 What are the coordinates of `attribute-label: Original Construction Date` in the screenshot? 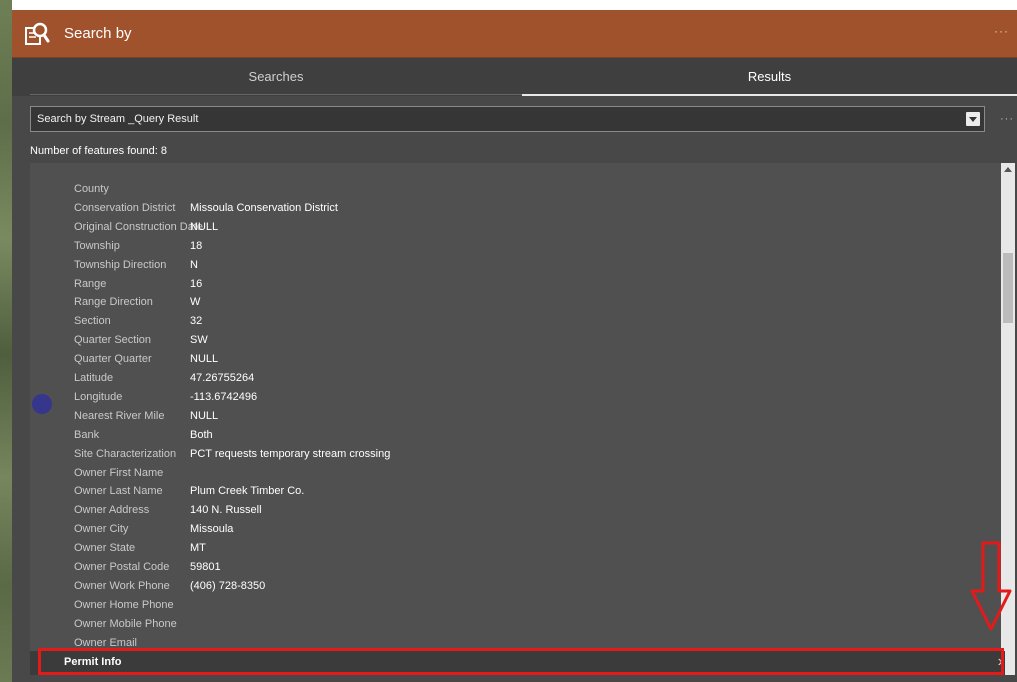 It's located at (139, 226).